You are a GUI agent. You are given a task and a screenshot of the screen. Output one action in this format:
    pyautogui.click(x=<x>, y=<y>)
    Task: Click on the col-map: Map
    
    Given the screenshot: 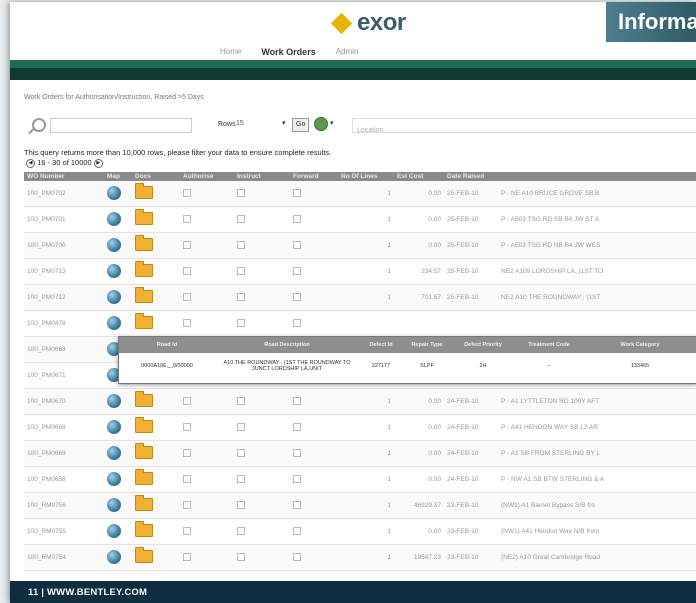 What is the action you would take?
    pyautogui.click(x=118, y=176)
    